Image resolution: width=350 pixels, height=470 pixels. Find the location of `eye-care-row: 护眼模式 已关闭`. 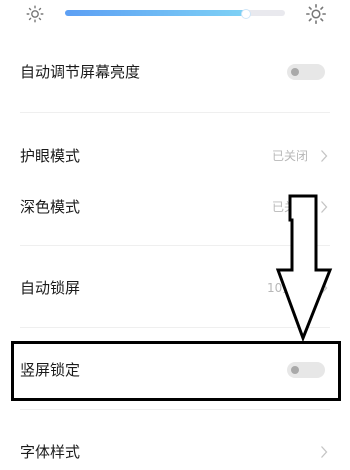

eye-care-row: 护眼模式 已关闭 is located at coordinates (175, 156).